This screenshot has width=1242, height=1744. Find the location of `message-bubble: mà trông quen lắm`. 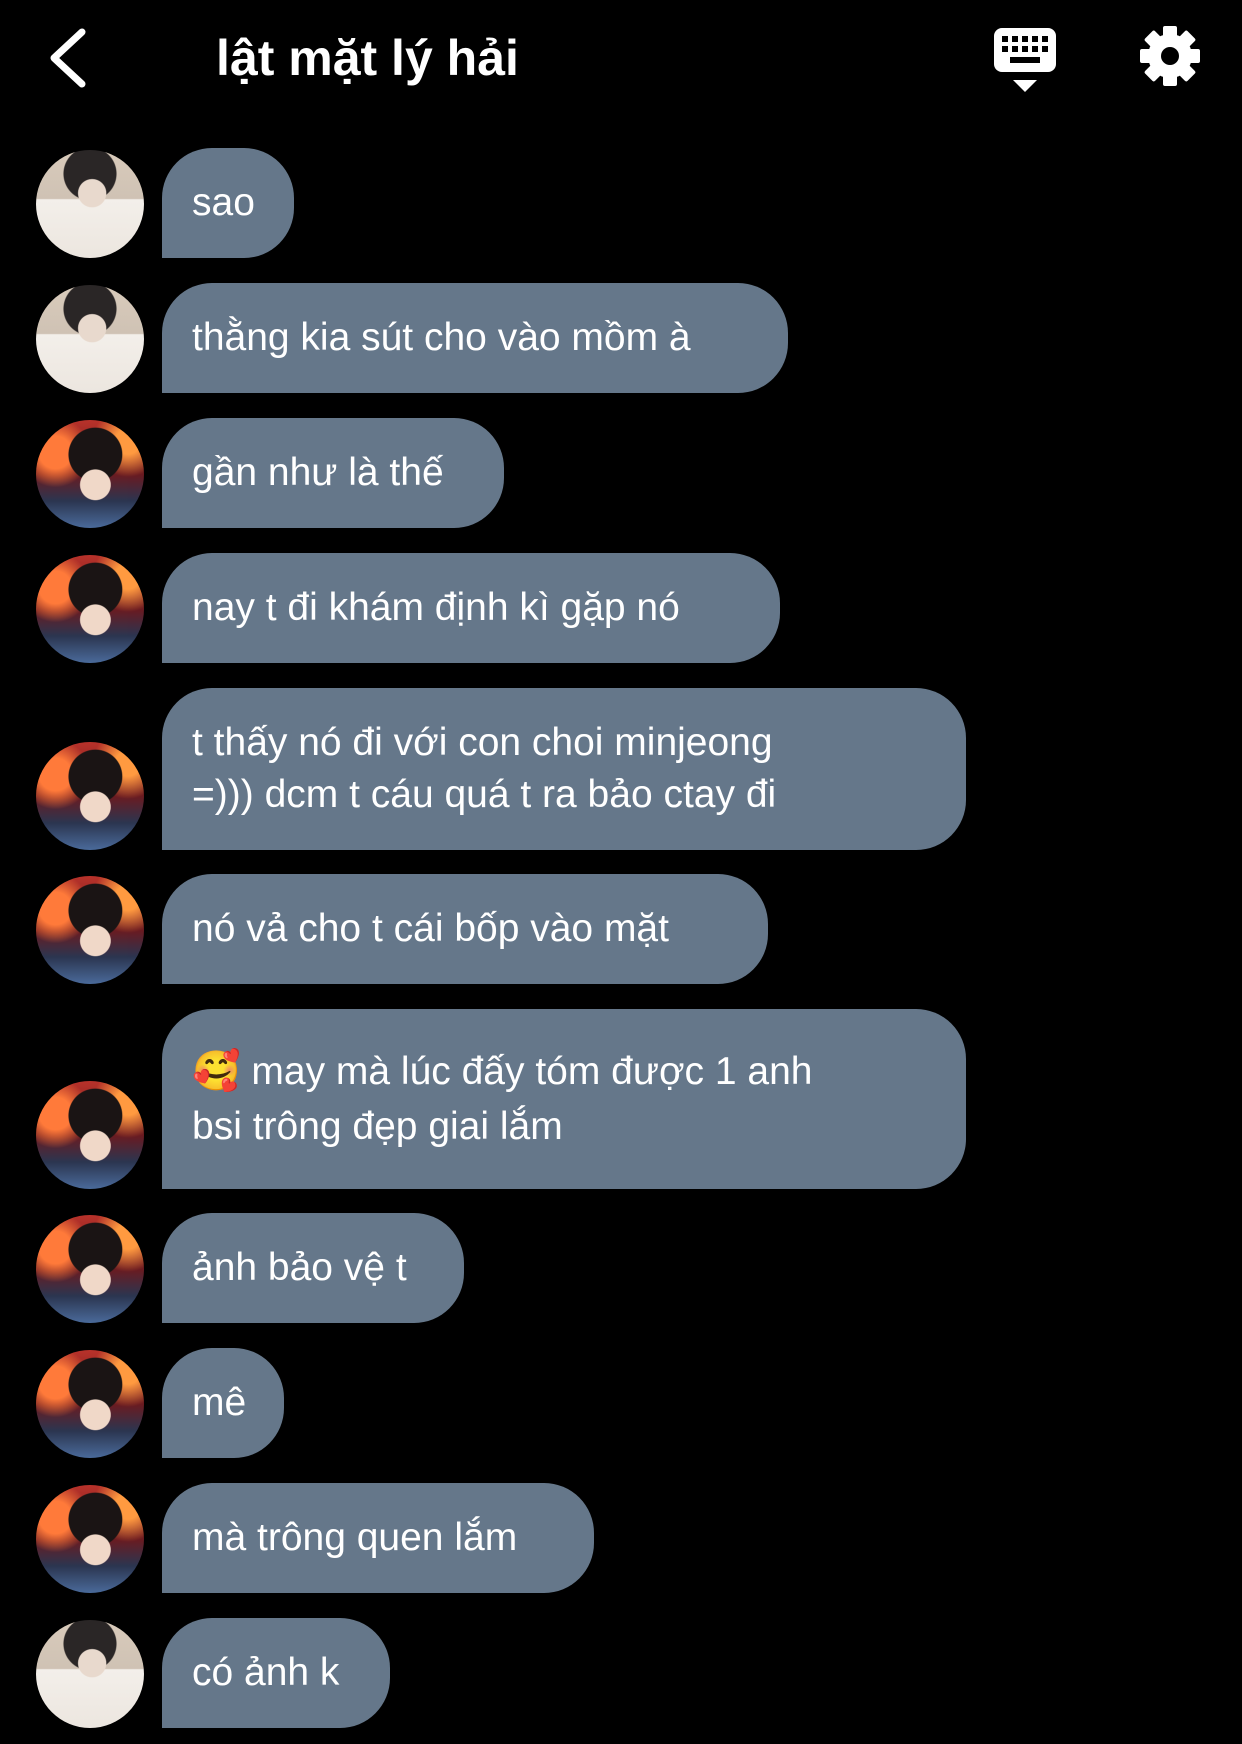

message-bubble: mà trông quen lắm is located at coordinates (378, 1538).